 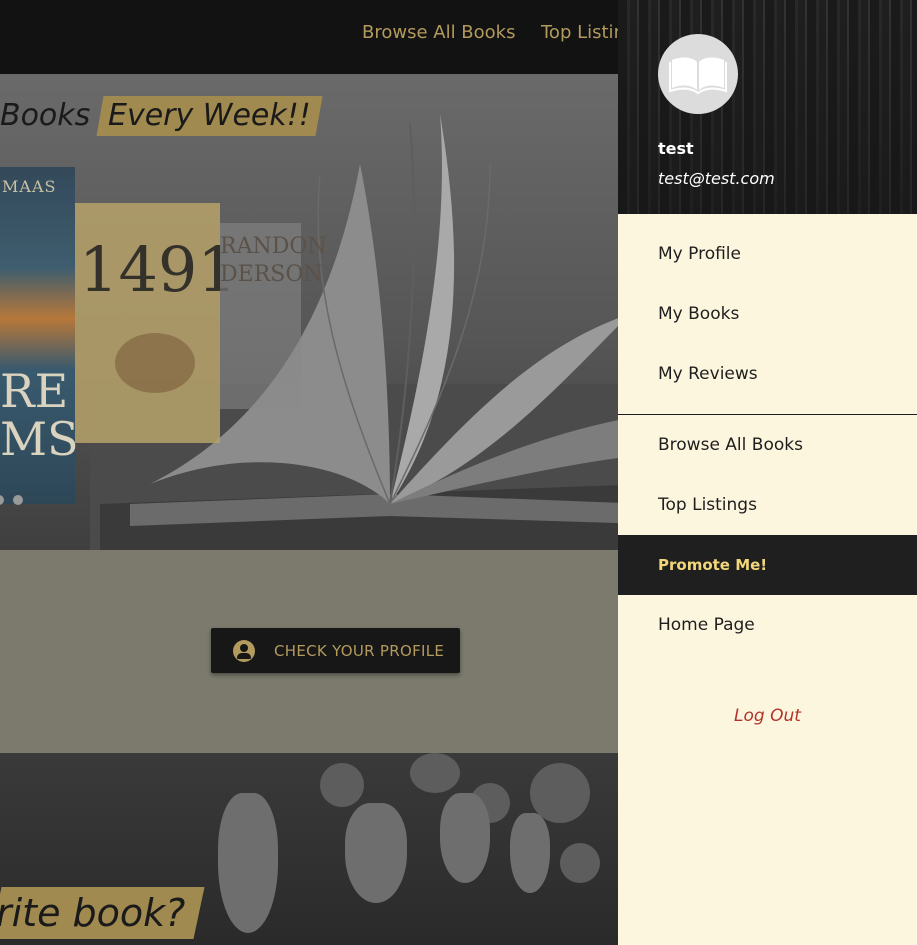 What do you see at coordinates (767, 254) in the screenshot?
I see `menu-item-my-profile: My Profile` at bounding box center [767, 254].